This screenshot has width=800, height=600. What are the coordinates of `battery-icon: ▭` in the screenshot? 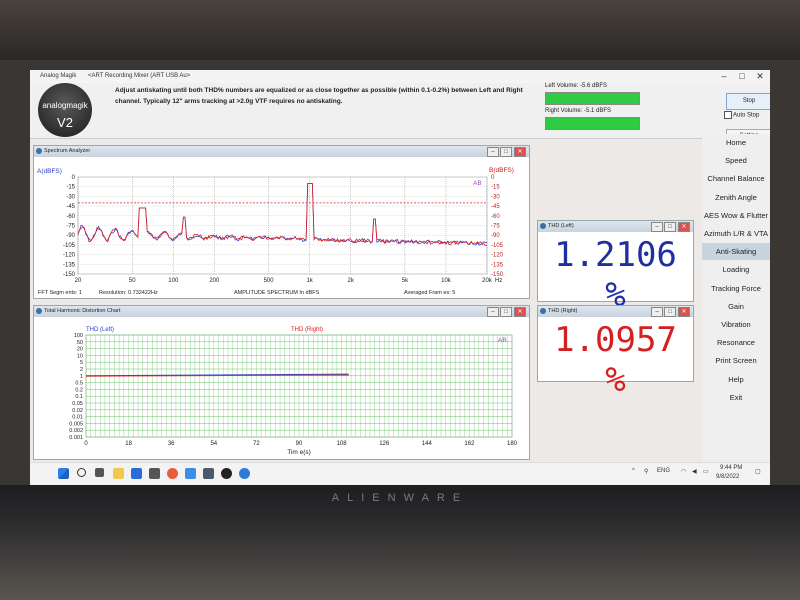 It's located at (706, 471).